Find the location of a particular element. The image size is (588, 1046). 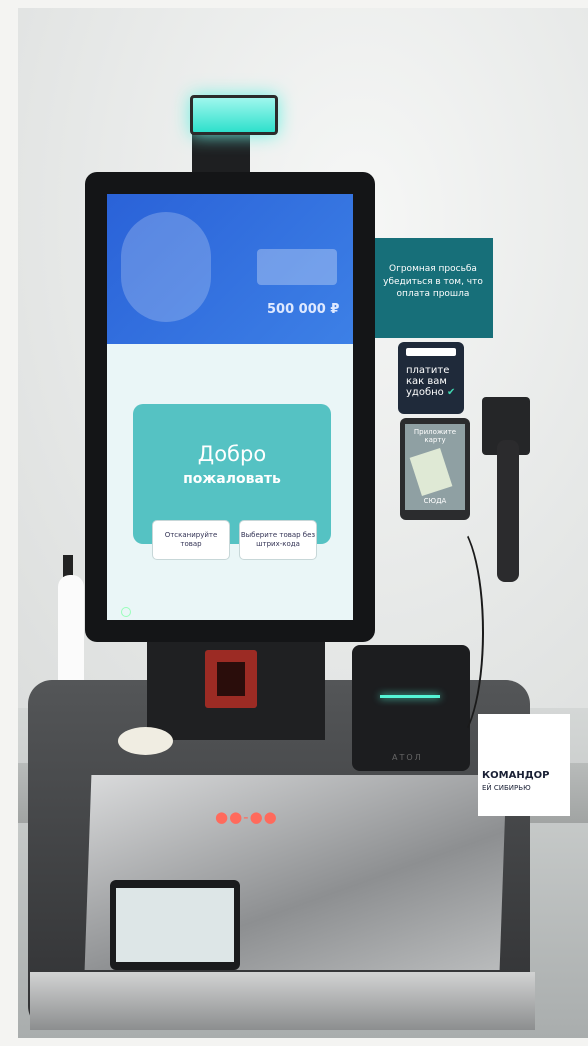

status-lamp is located at coordinates (234, 115).